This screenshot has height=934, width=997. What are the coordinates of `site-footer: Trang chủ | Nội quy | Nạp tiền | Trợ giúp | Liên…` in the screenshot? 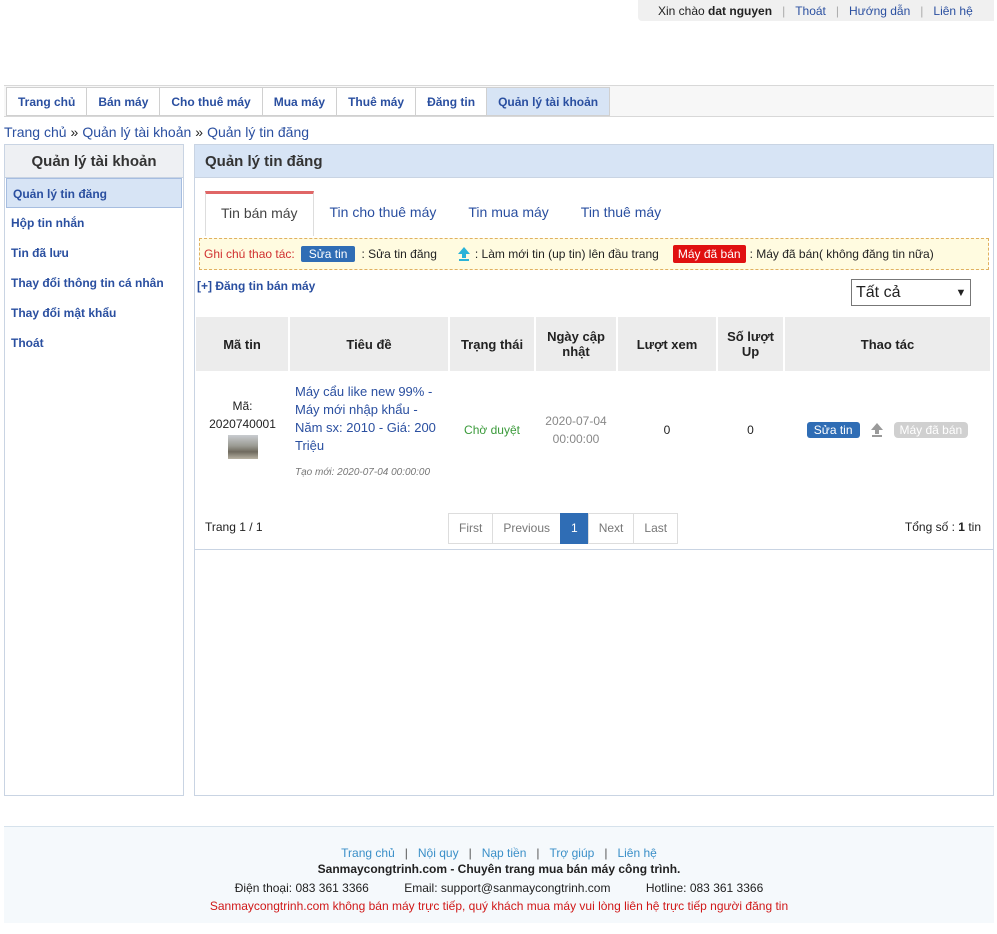 It's located at (499, 874).